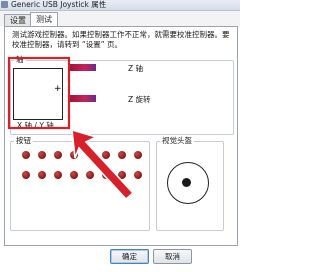  Describe the element at coordinates (82, 67) in the screenshot. I see `z-axis-bar` at that location.